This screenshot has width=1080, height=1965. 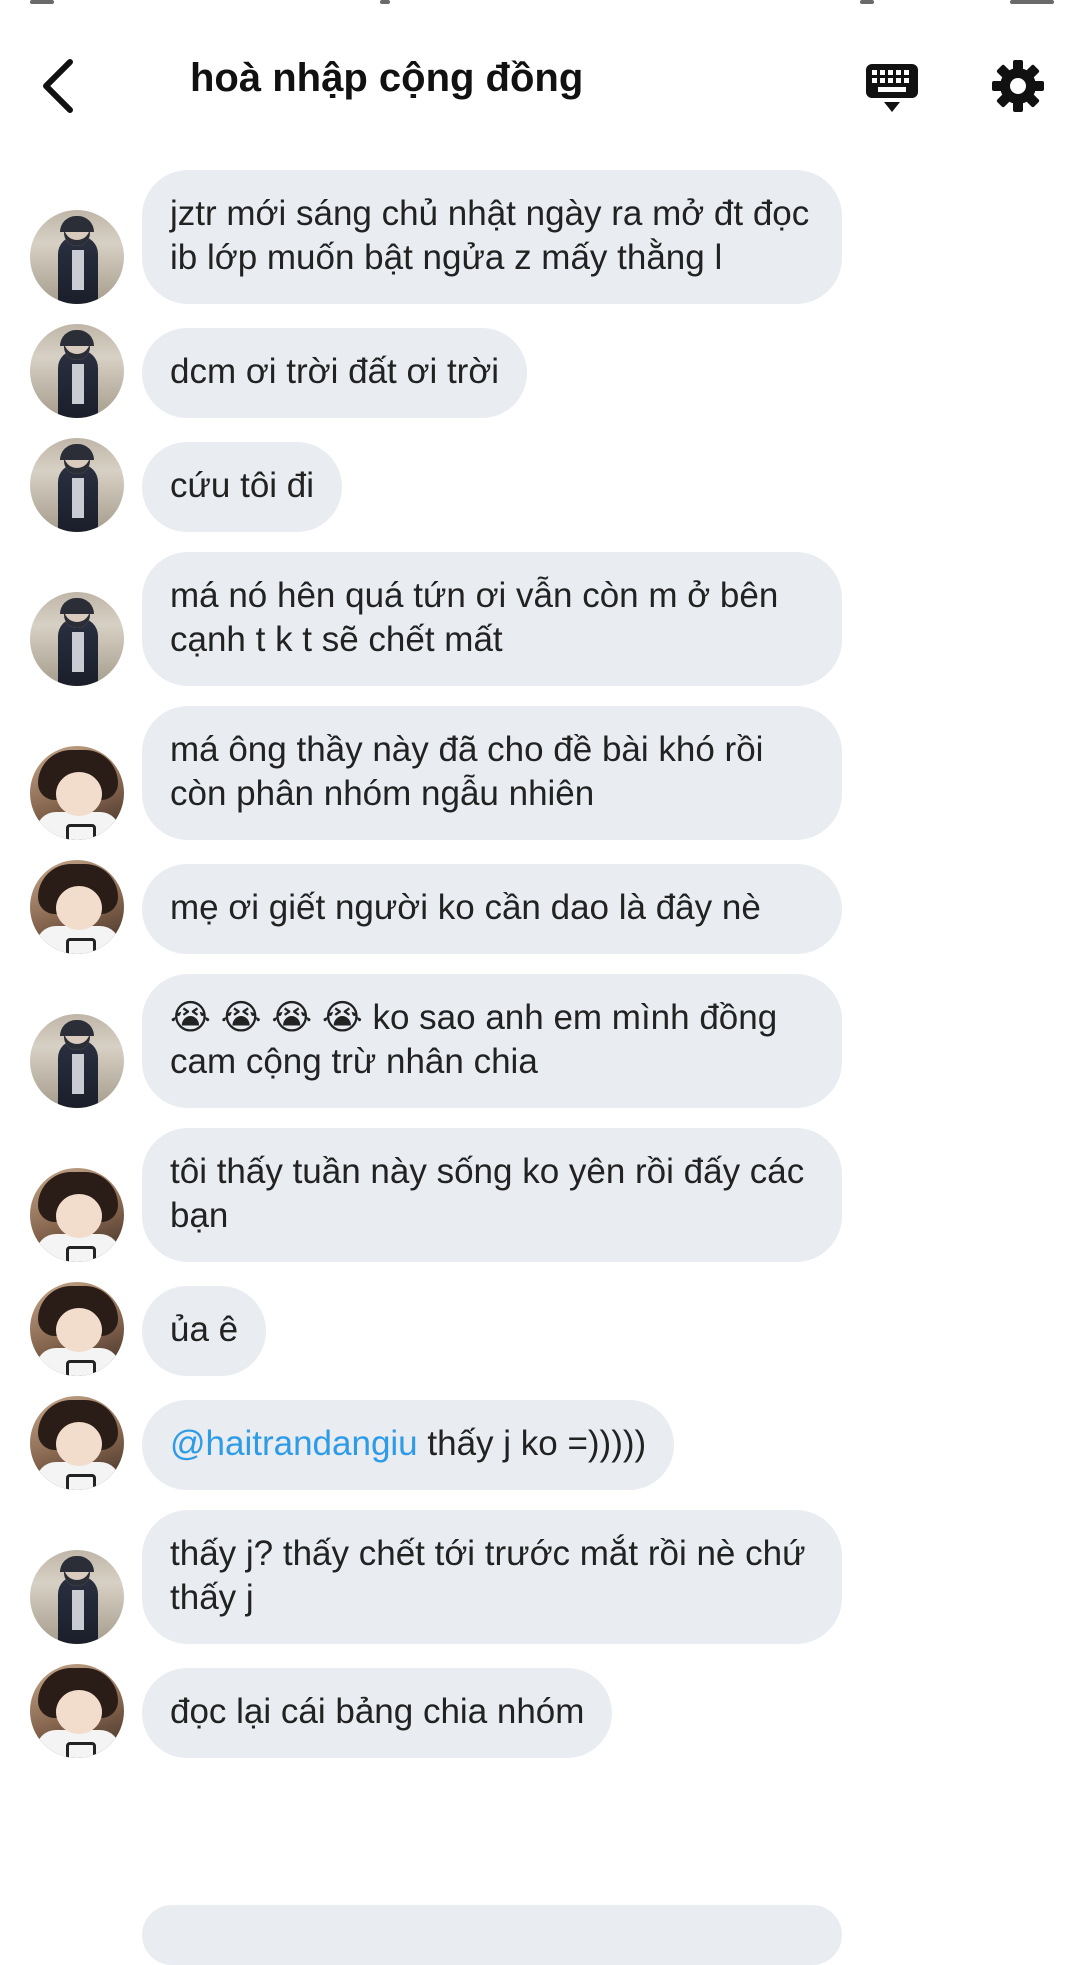 I want to click on settings-button, so click(x=1018, y=86).